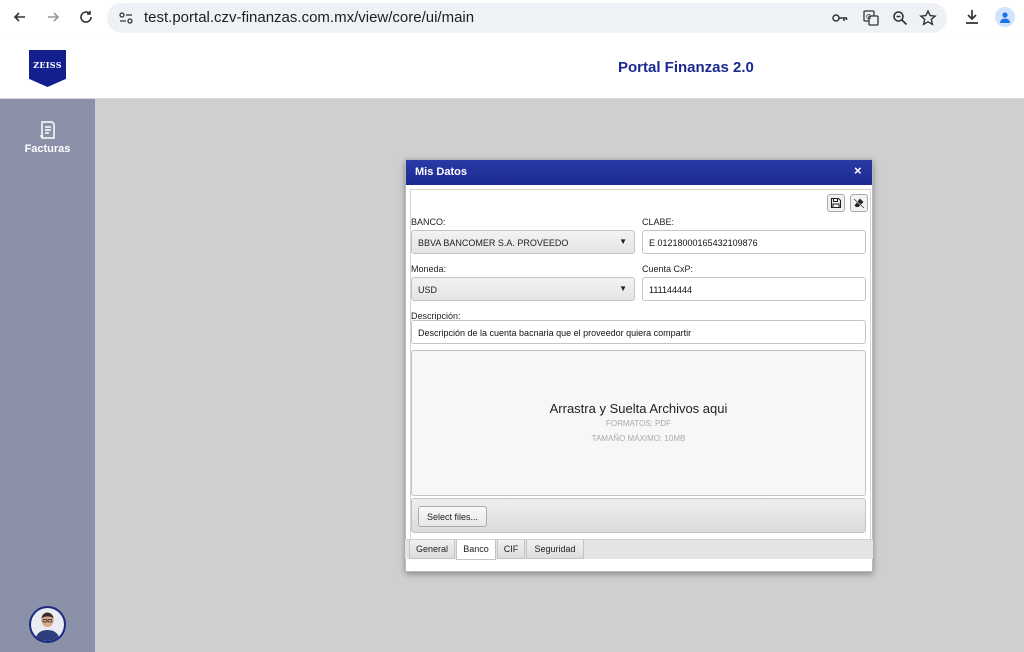  I want to click on moneda-selected-value: USD, so click(428, 290).